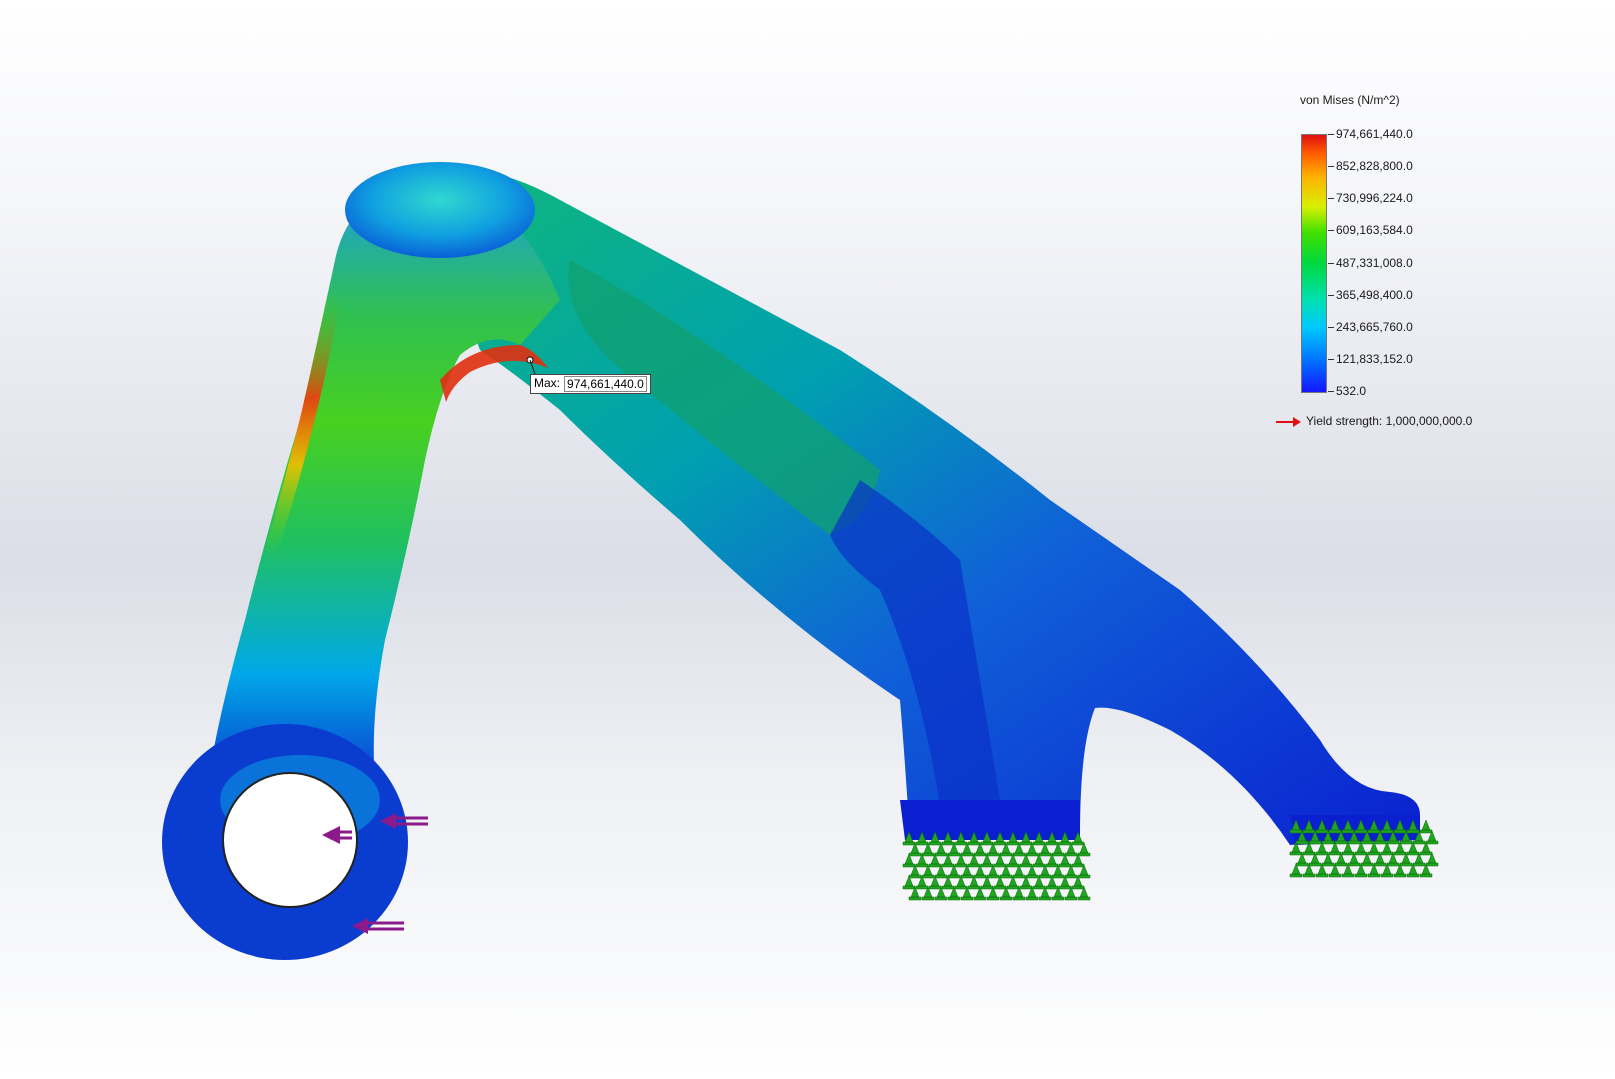 This screenshot has height=1079, width=1615. I want to click on legend-tick-label: 730,996,224.0, so click(1374, 198).